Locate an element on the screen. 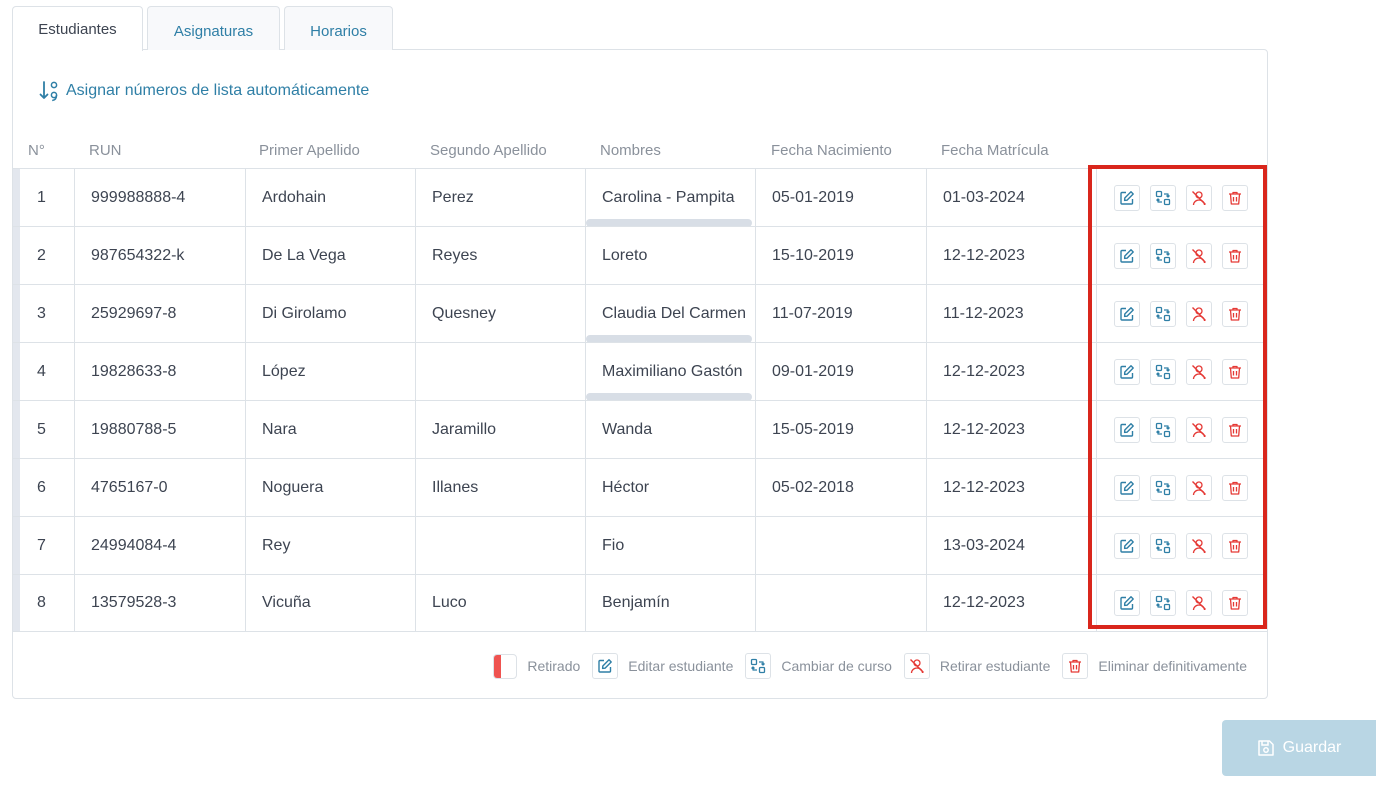 This screenshot has width=1376, height=795. cell-run: 987654322-k is located at coordinates (138, 255).